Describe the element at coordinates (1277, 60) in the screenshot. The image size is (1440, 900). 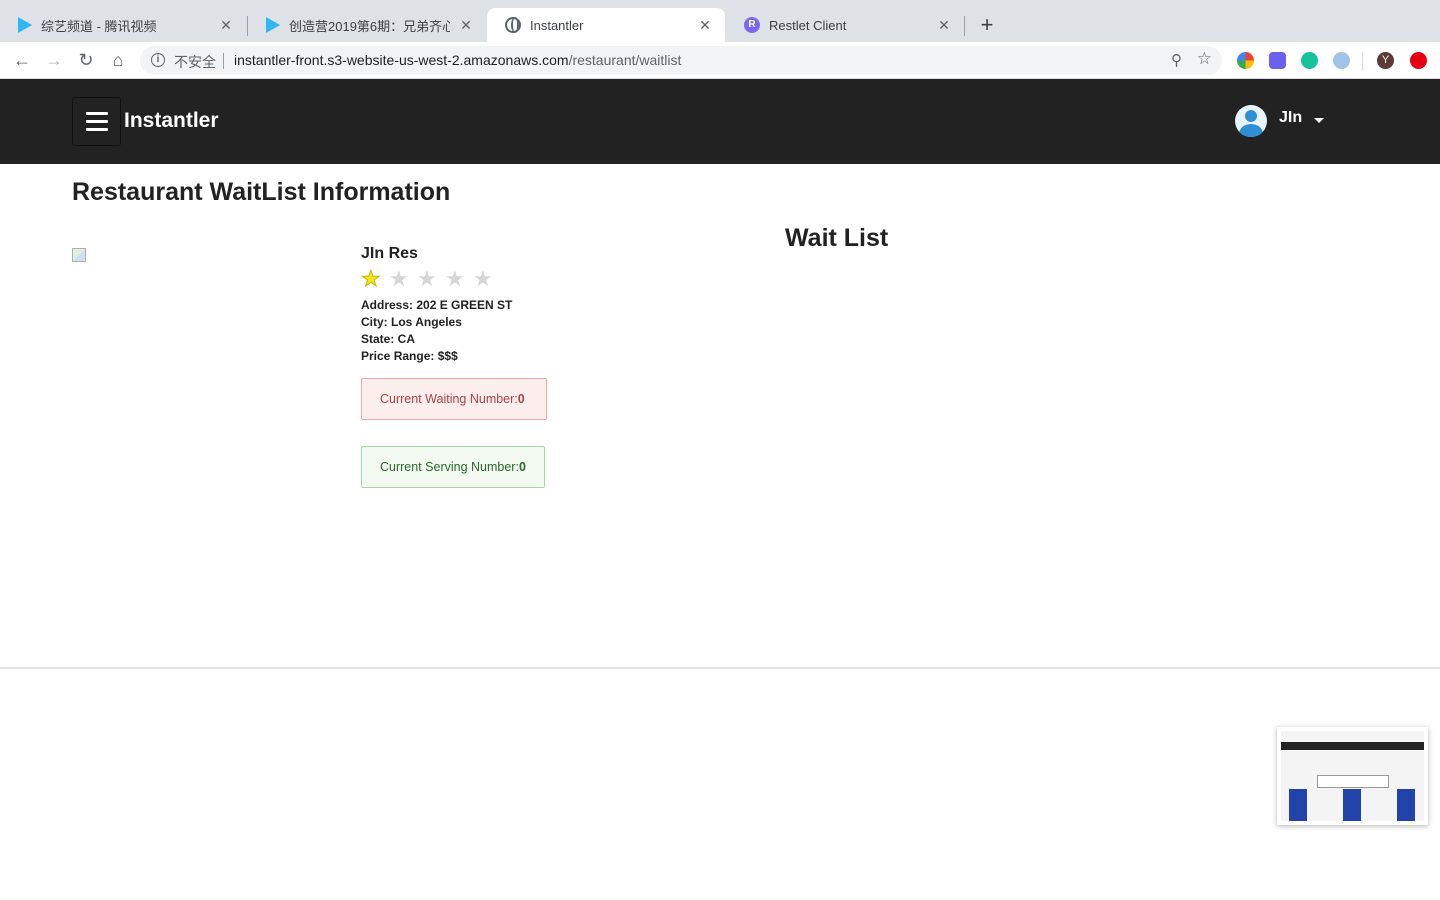
I see `extension-restlet-icon` at that location.